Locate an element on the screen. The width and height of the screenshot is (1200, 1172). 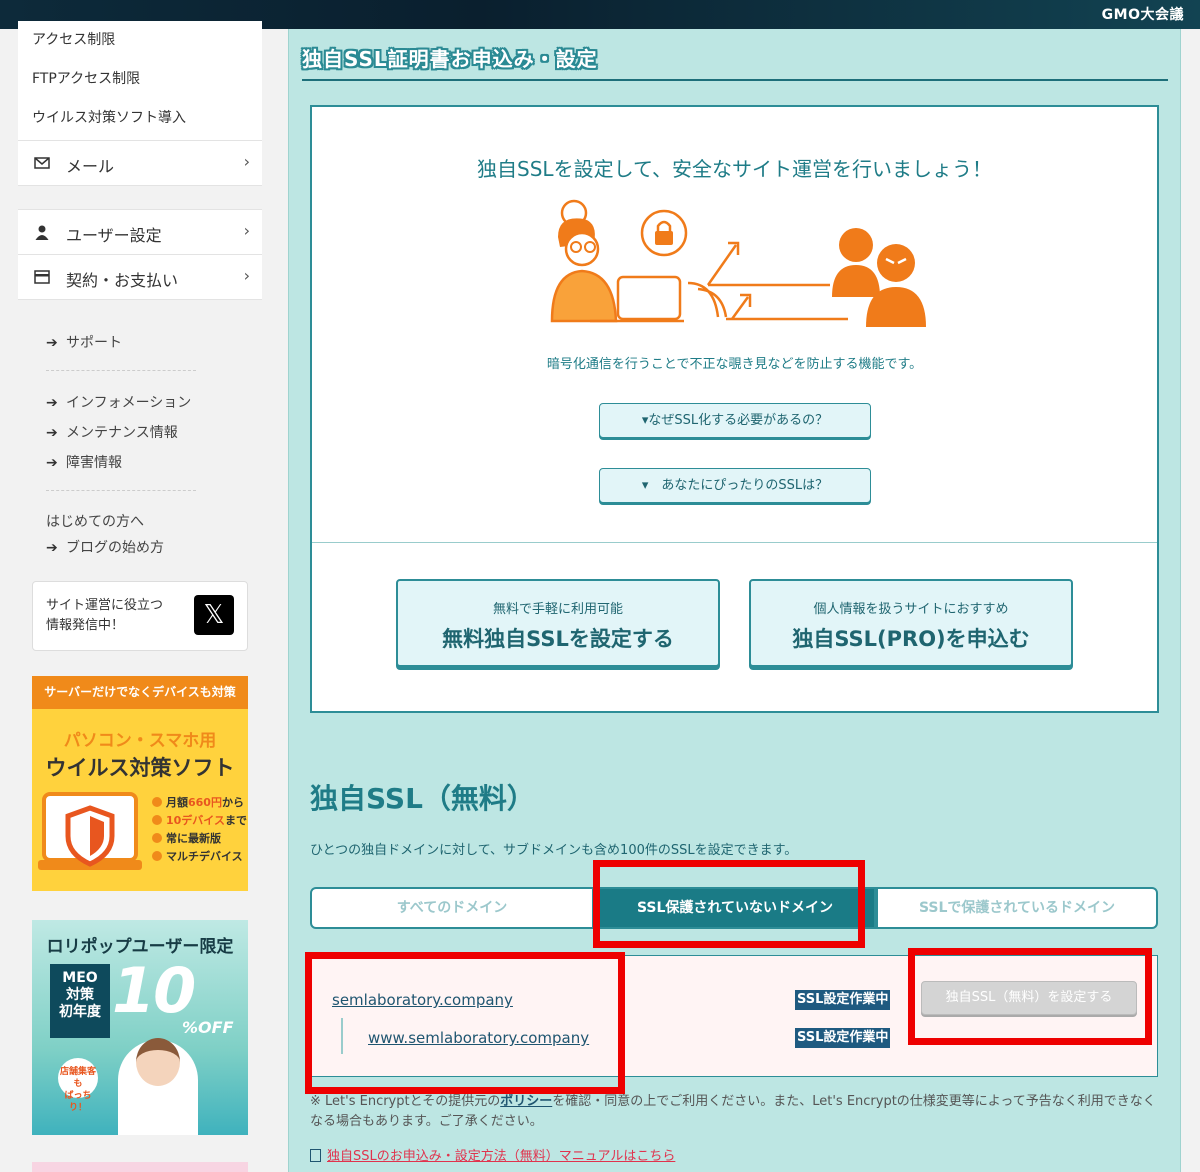
ad-header: サーバーだけでなくデバイスも対策 is located at coordinates (140, 692).